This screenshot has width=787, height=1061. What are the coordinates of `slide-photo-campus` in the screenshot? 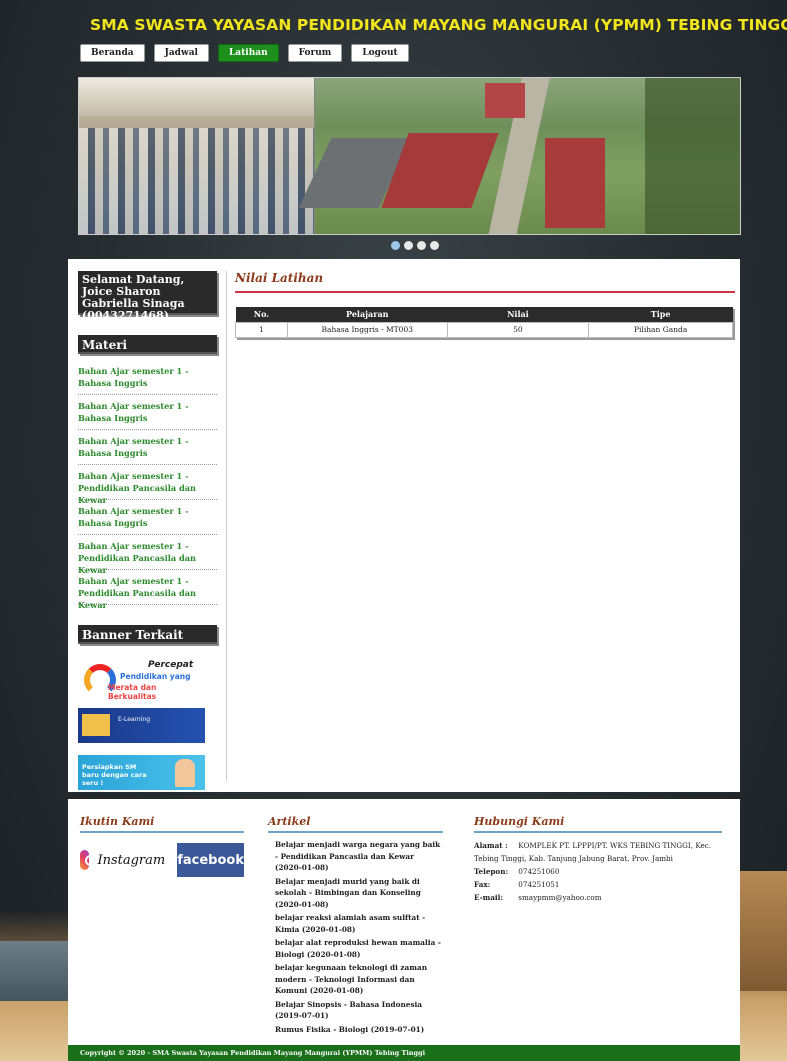 It's located at (519, 156).